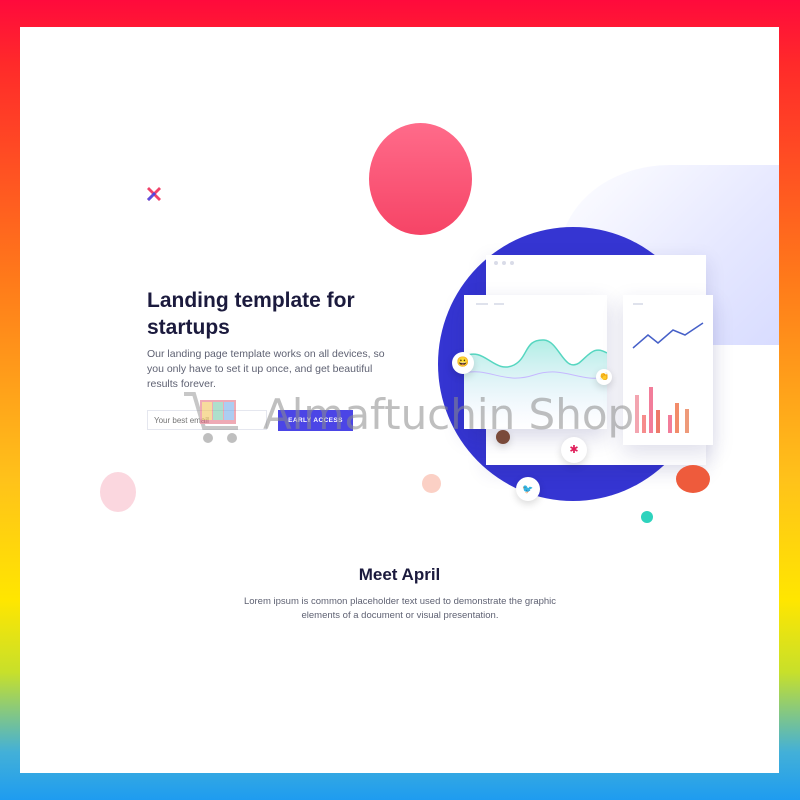 The height and width of the screenshot is (800, 800). Describe the element at coordinates (420, 179) in the screenshot. I see `pink-circle-decoration` at that location.